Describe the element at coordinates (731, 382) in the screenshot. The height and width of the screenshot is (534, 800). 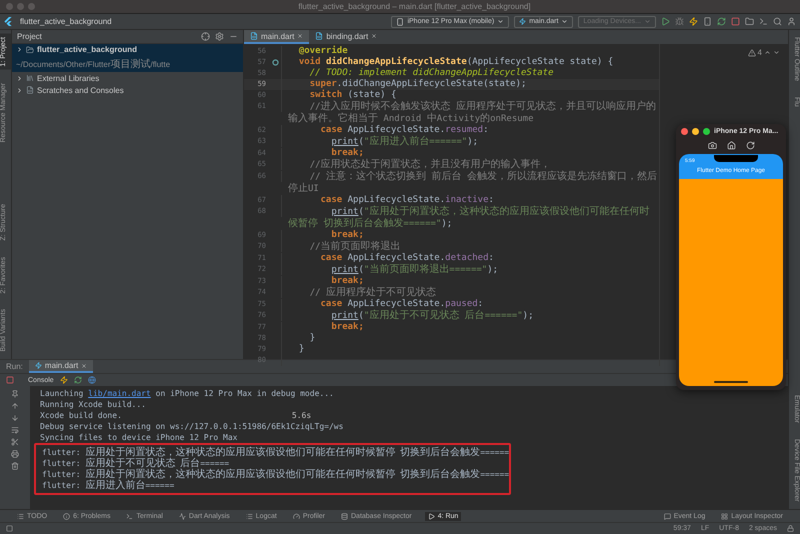
I see `home-indicator` at that location.